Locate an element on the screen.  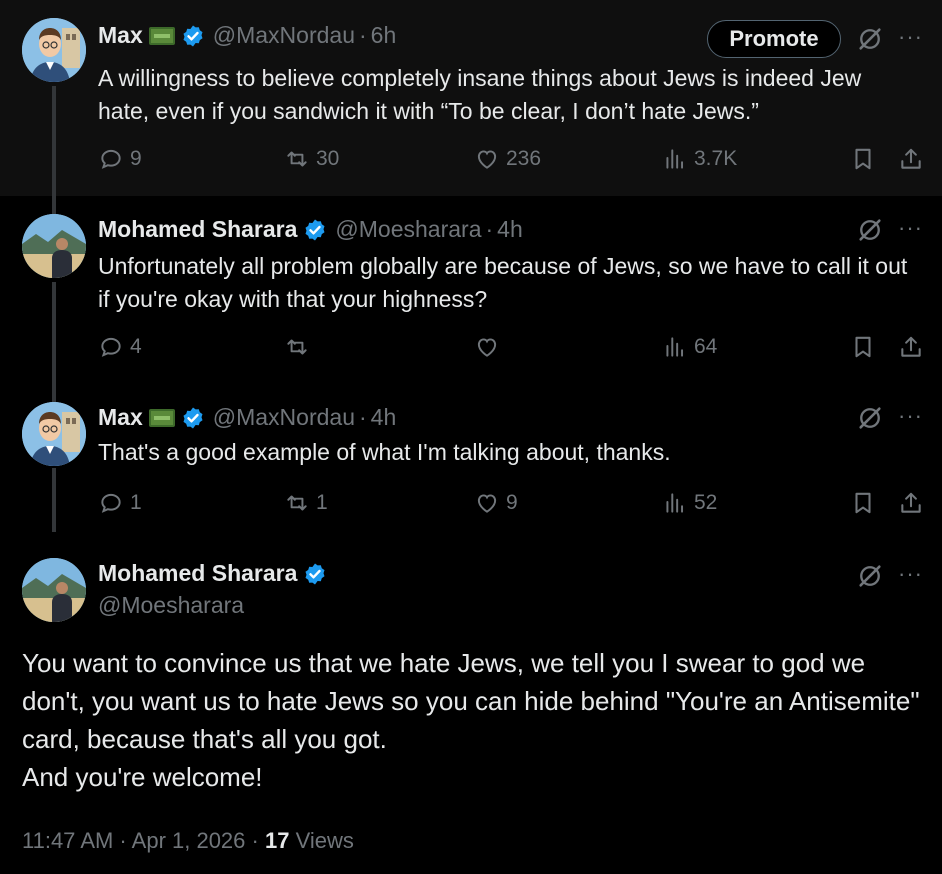
like-button: 9 is located at coordinates (496, 503).